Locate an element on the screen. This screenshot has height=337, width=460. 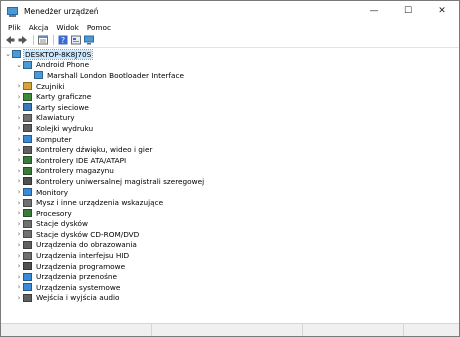
tree-category: › Kontrolery IDE ATA/ATAPI is located at coordinates (230, 160).